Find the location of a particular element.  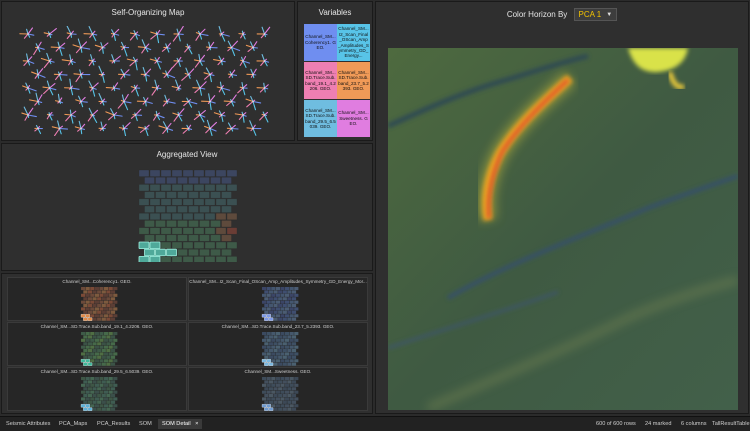

multiple-cell: Channel_SM...Coherency1. GEO. is located at coordinates (97, 299).